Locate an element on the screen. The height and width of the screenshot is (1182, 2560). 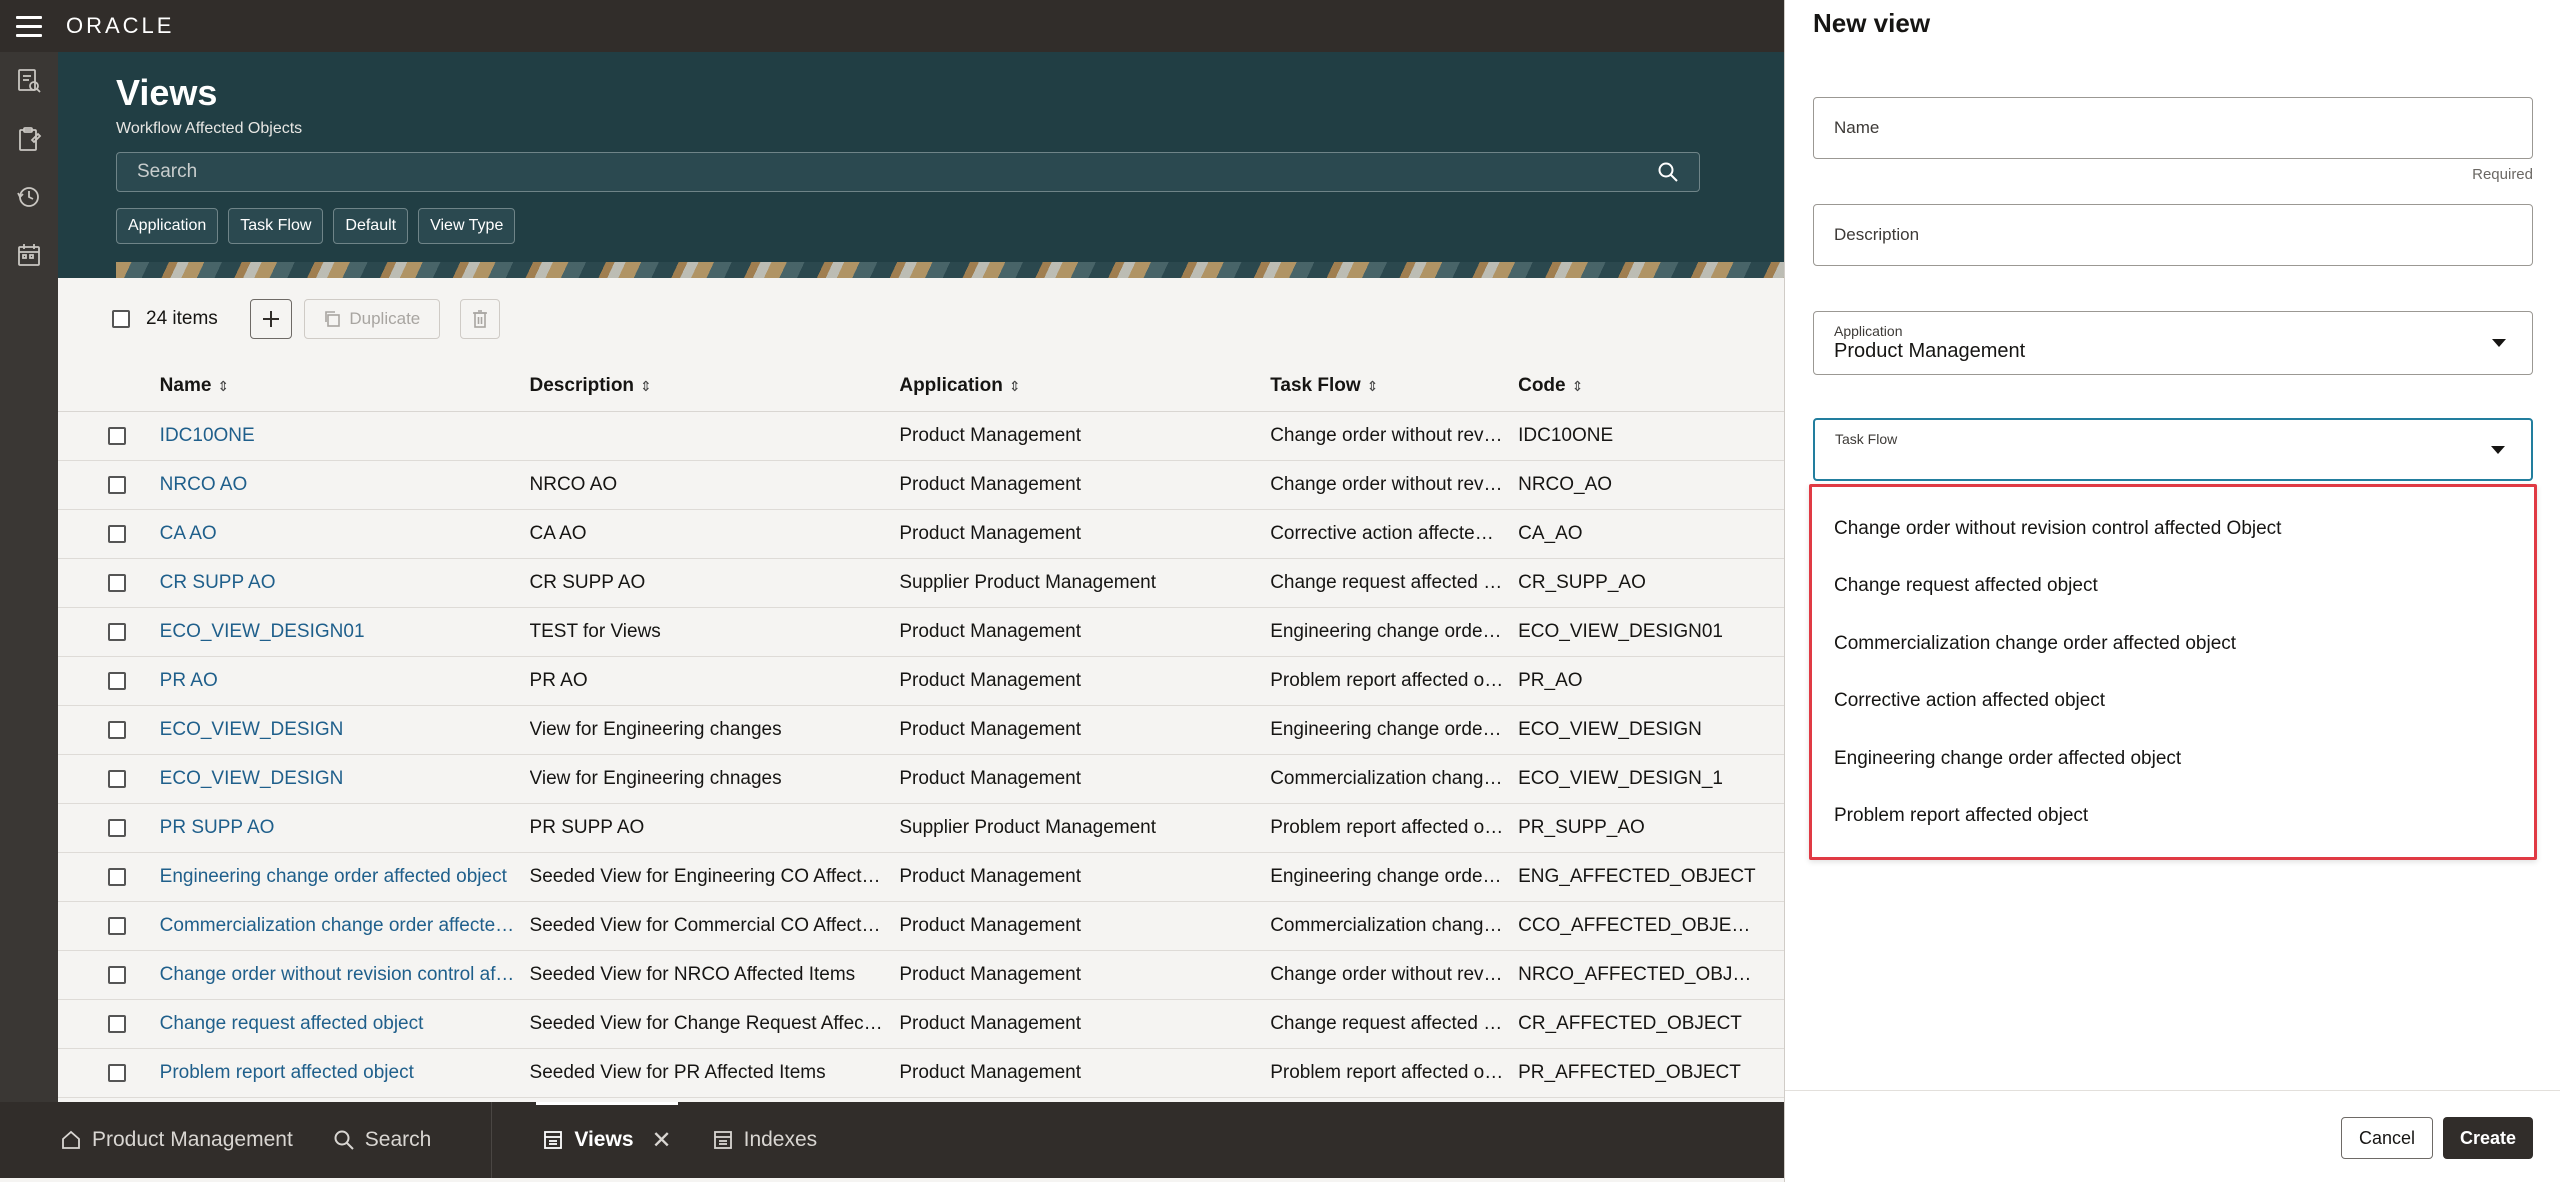
column-header-task-flow: Task Flow ⇕ is located at coordinates (1394, 386).